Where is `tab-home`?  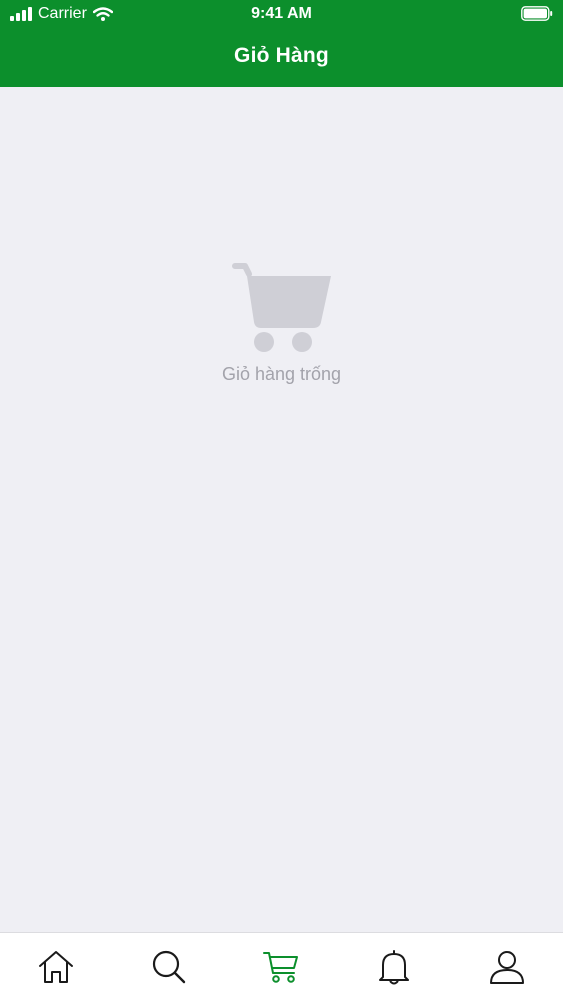 tab-home is located at coordinates (56, 967).